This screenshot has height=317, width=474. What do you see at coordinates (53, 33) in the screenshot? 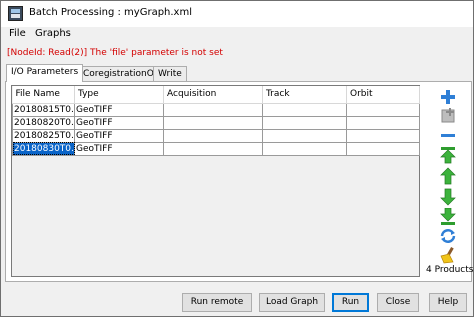
I see `menu-graphs: Graphs` at bounding box center [53, 33].